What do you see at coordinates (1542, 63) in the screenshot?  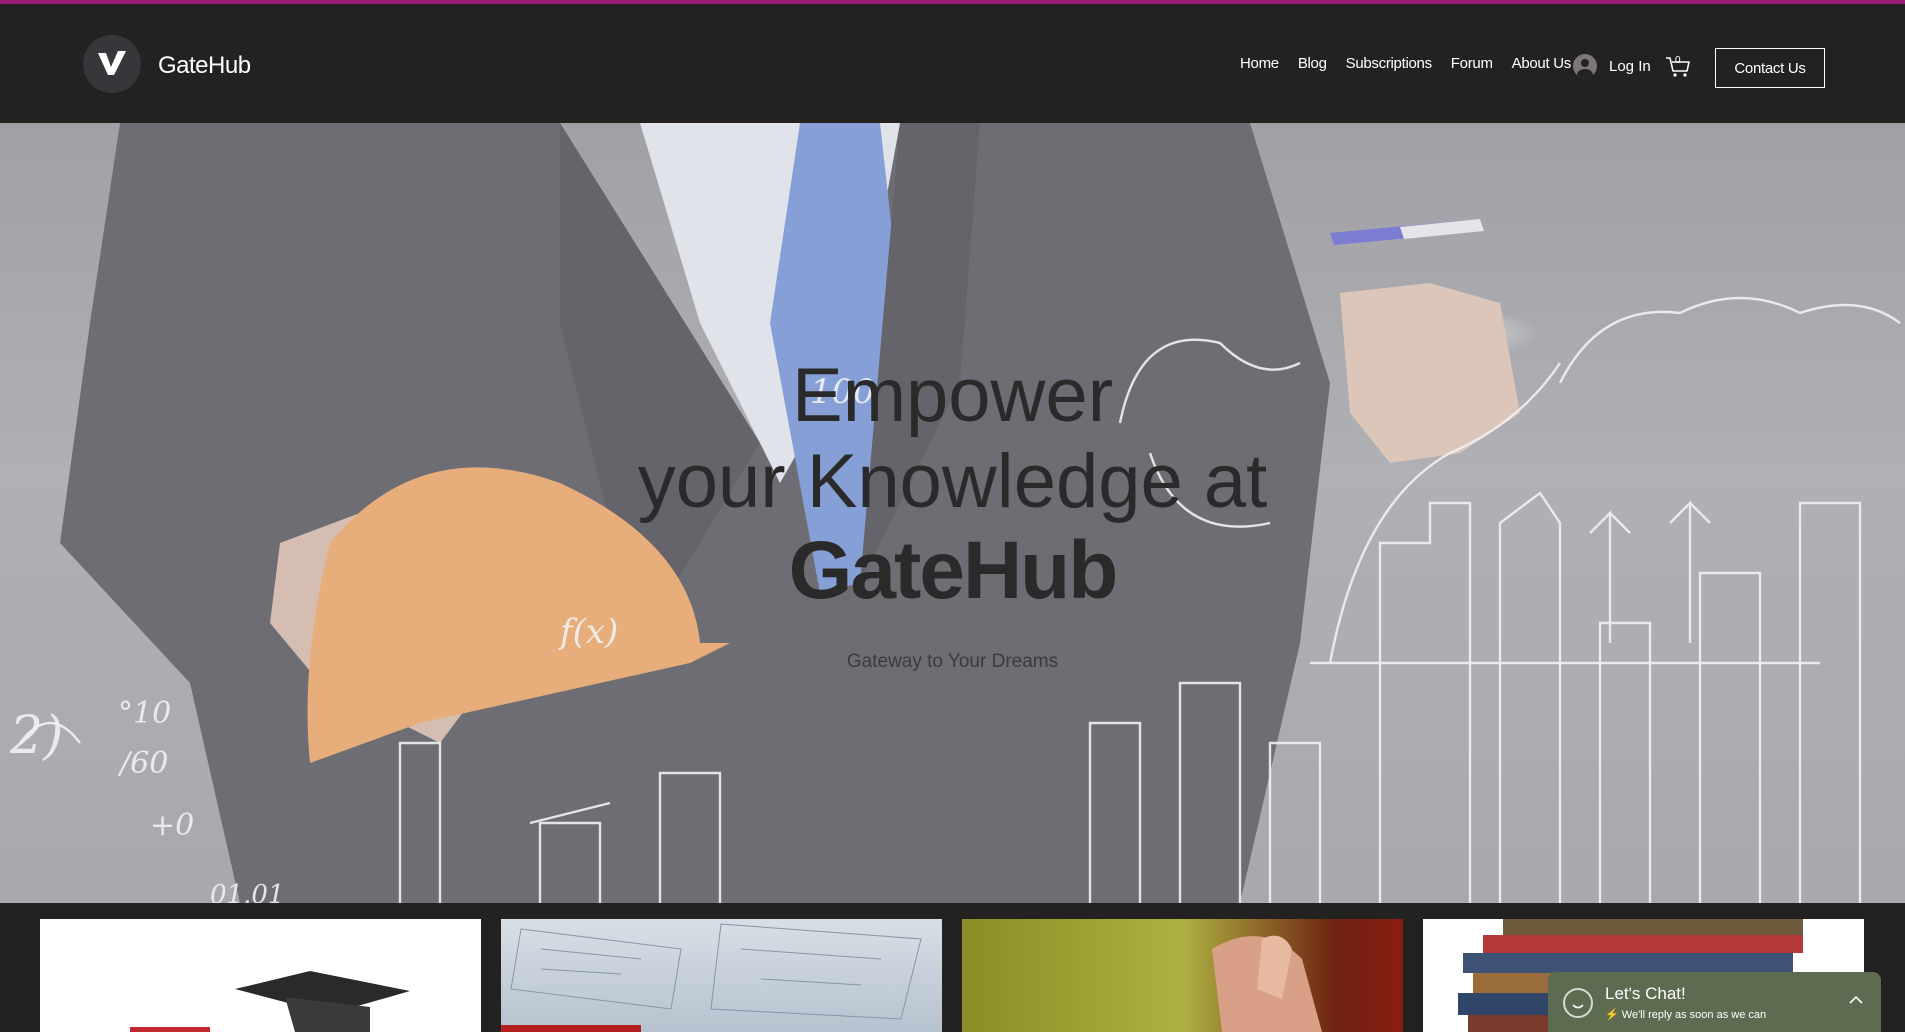 I see `nav-about-us: About Us` at bounding box center [1542, 63].